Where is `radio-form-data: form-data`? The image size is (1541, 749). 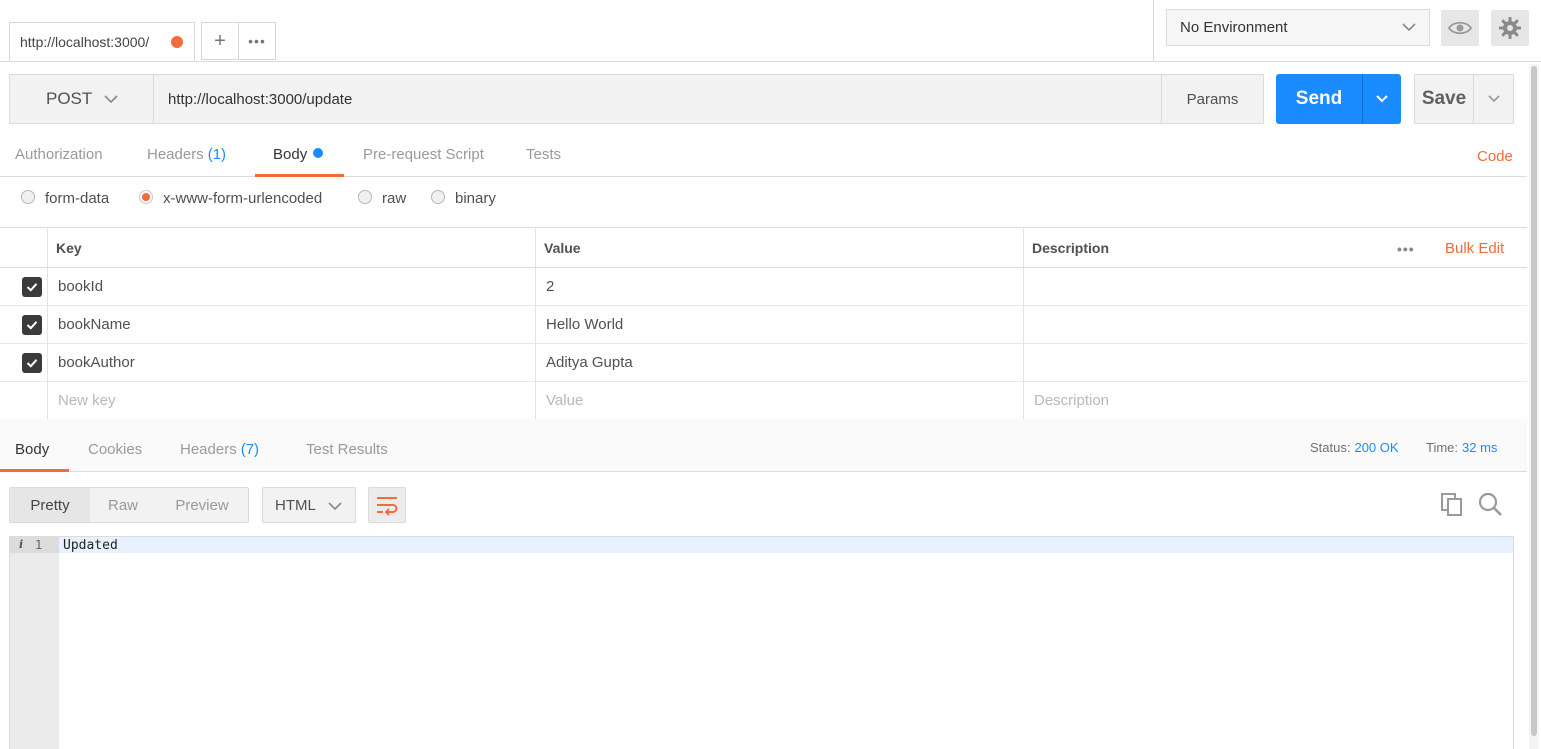 radio-form-data: form-data is located at coordinates (65, 198).